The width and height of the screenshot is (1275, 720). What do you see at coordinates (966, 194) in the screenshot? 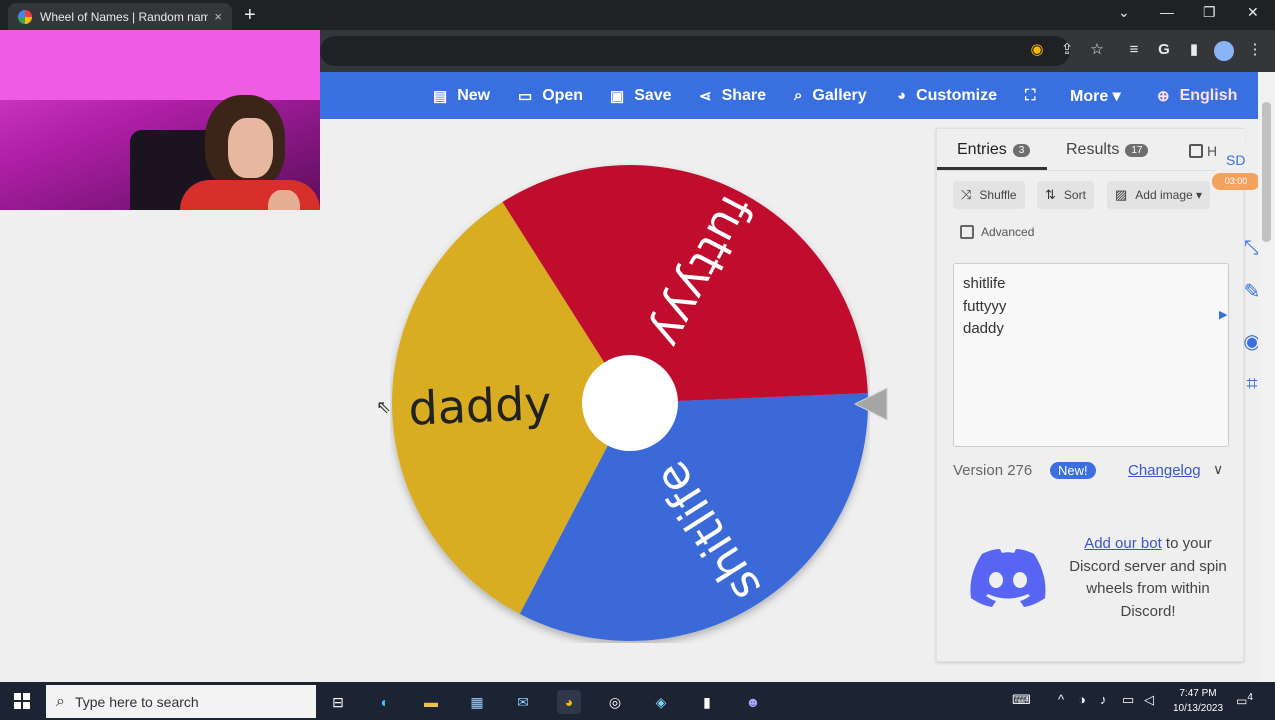
I see `shuffle-icon: ⤨` at bounding box center [966, 194].